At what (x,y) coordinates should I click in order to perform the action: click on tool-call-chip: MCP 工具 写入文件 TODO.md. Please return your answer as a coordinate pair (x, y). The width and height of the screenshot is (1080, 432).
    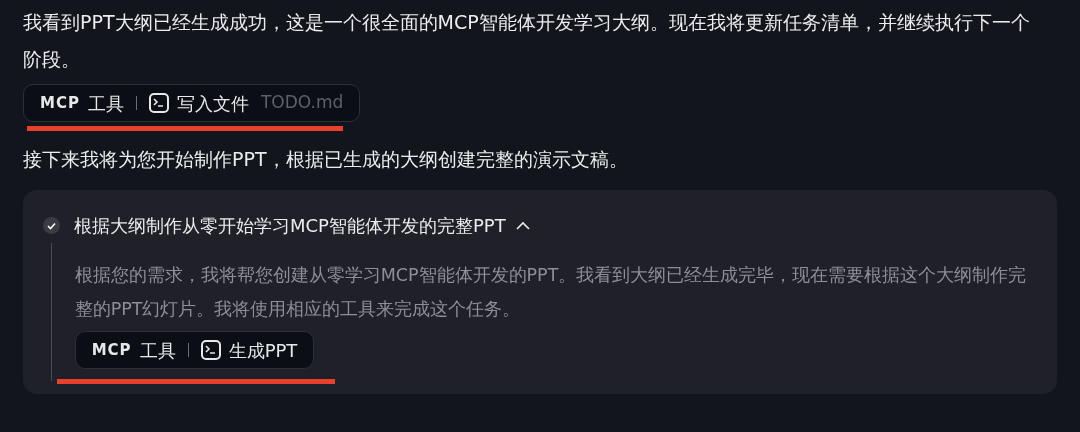
    Looking at the image, I should click on (192, 103).